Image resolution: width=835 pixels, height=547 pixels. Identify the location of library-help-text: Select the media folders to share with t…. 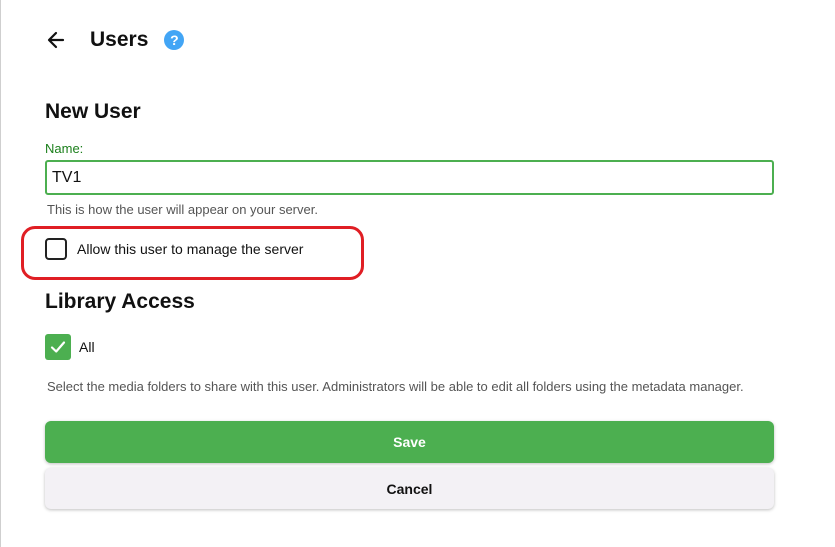
(395, 386).